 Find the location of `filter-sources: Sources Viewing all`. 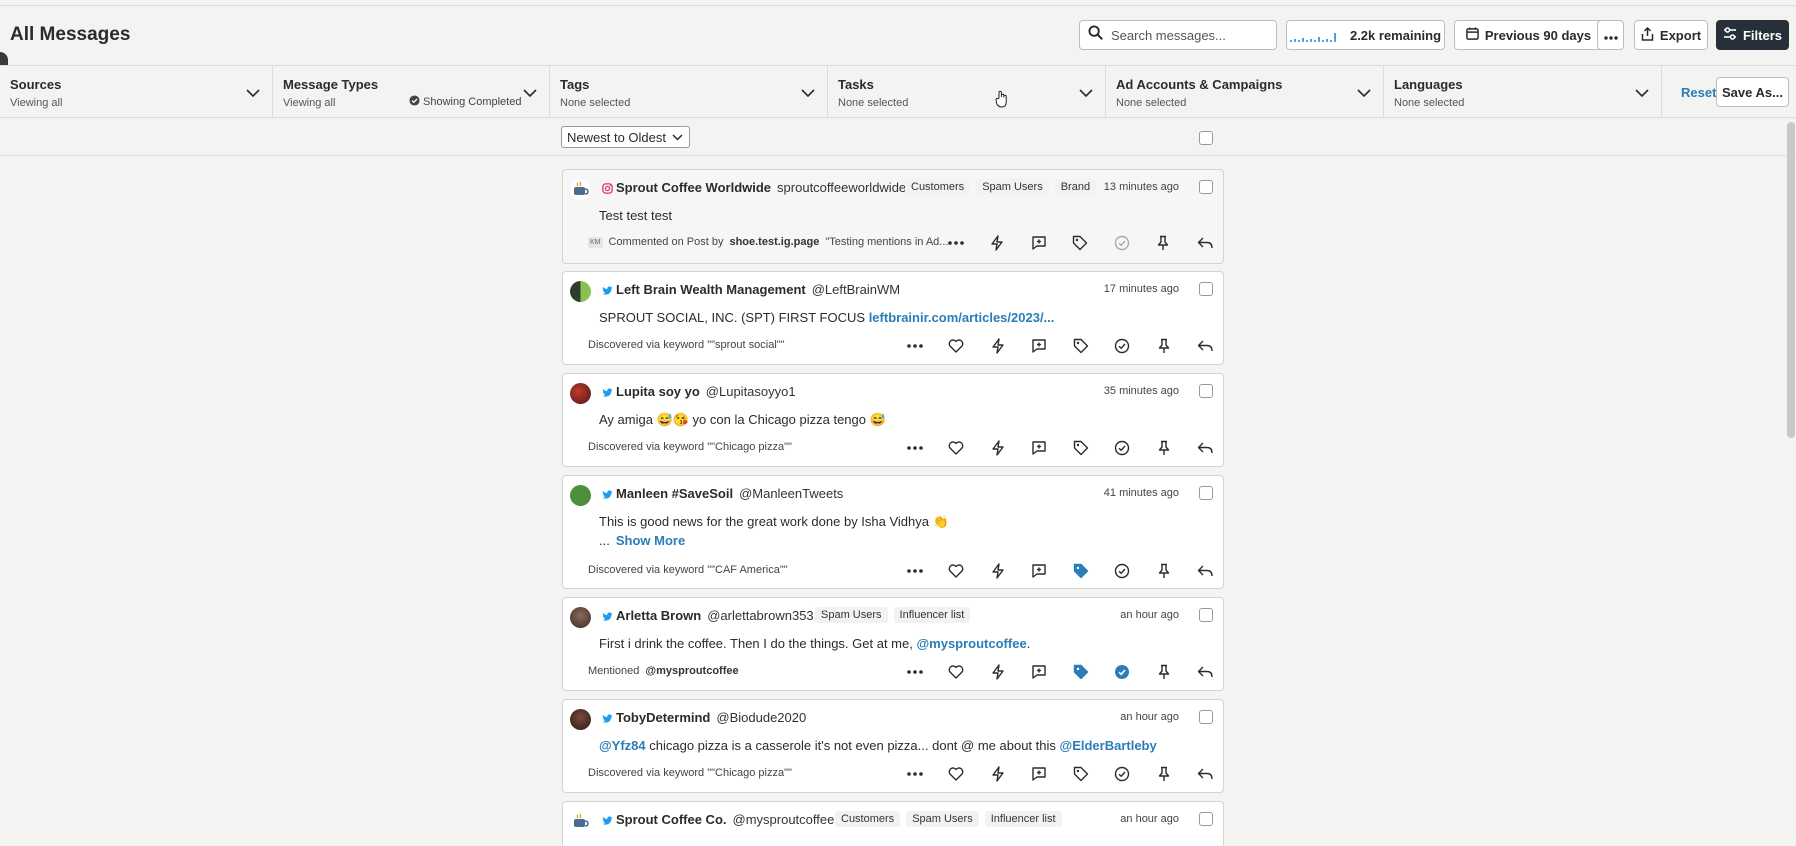

filter-sources: Sources Viewing all is located at coordinates (136, 92).